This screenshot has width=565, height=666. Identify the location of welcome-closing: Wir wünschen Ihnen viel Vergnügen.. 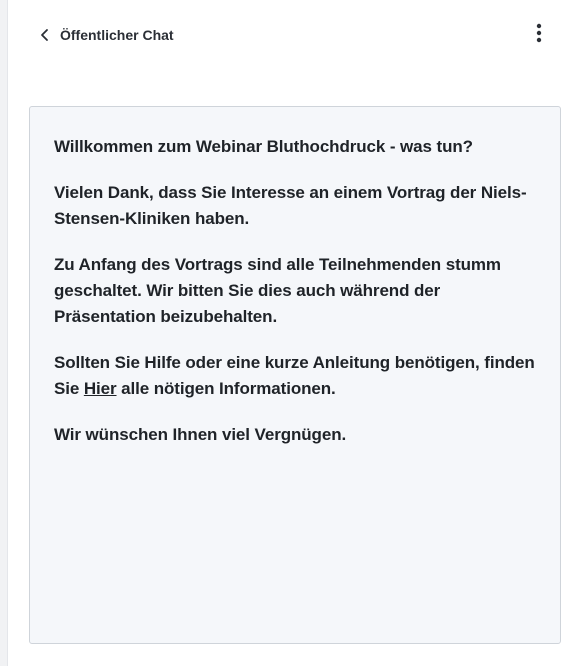
(200, 434).